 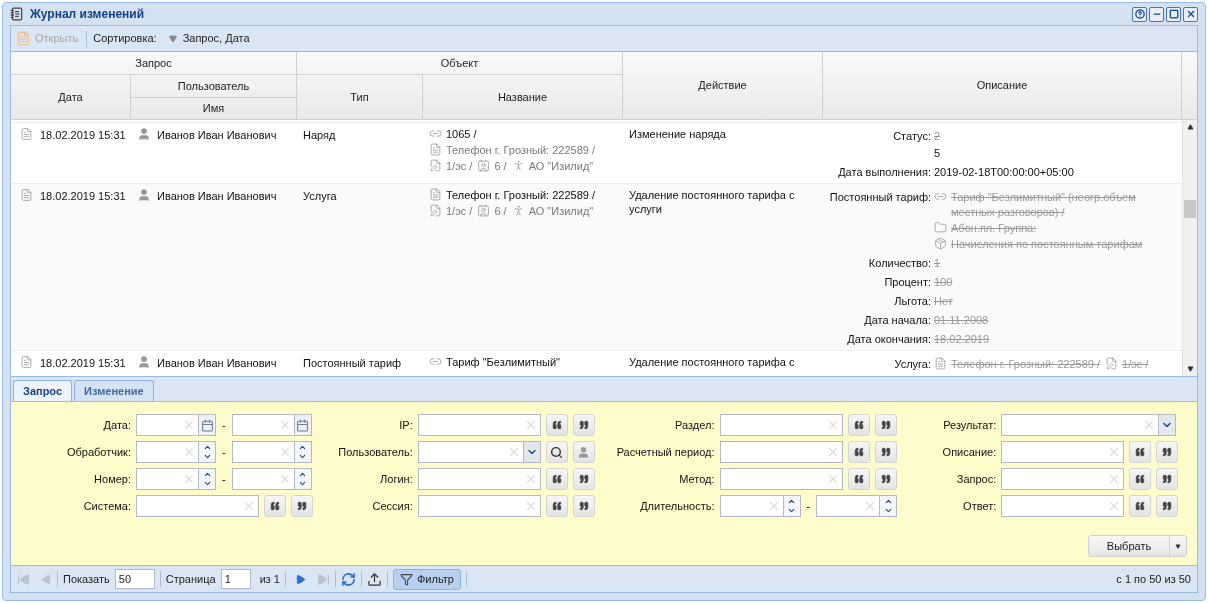 What do you see at coordinates (98, 452) in the screenshot?
I see `field-label: Обработчик:` at bounding box center [98, 452].